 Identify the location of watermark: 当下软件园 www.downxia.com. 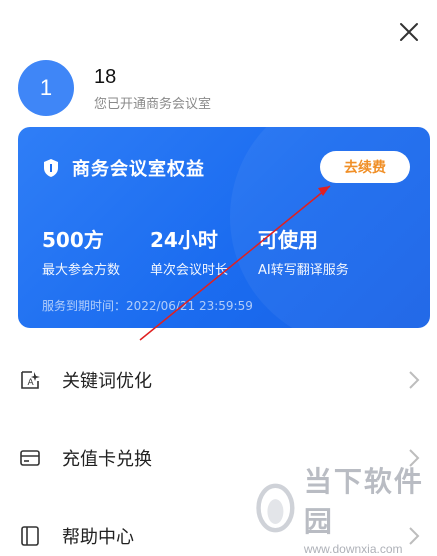
(346, 508).